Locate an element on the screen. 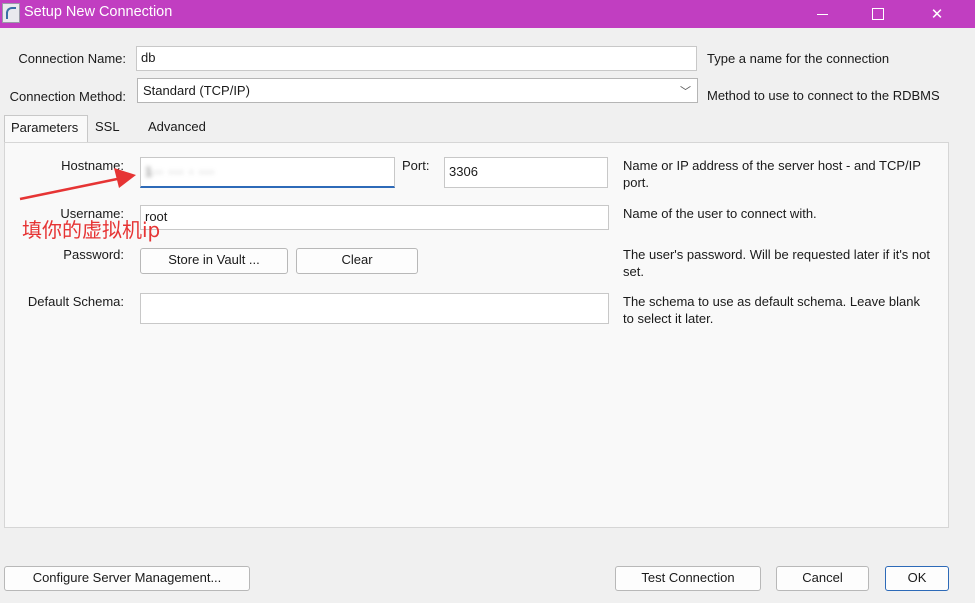 Image resolution: width=975 pixels, height=603 pixels. test-connection-button: Test Connection is located at coordinates (688, 578).